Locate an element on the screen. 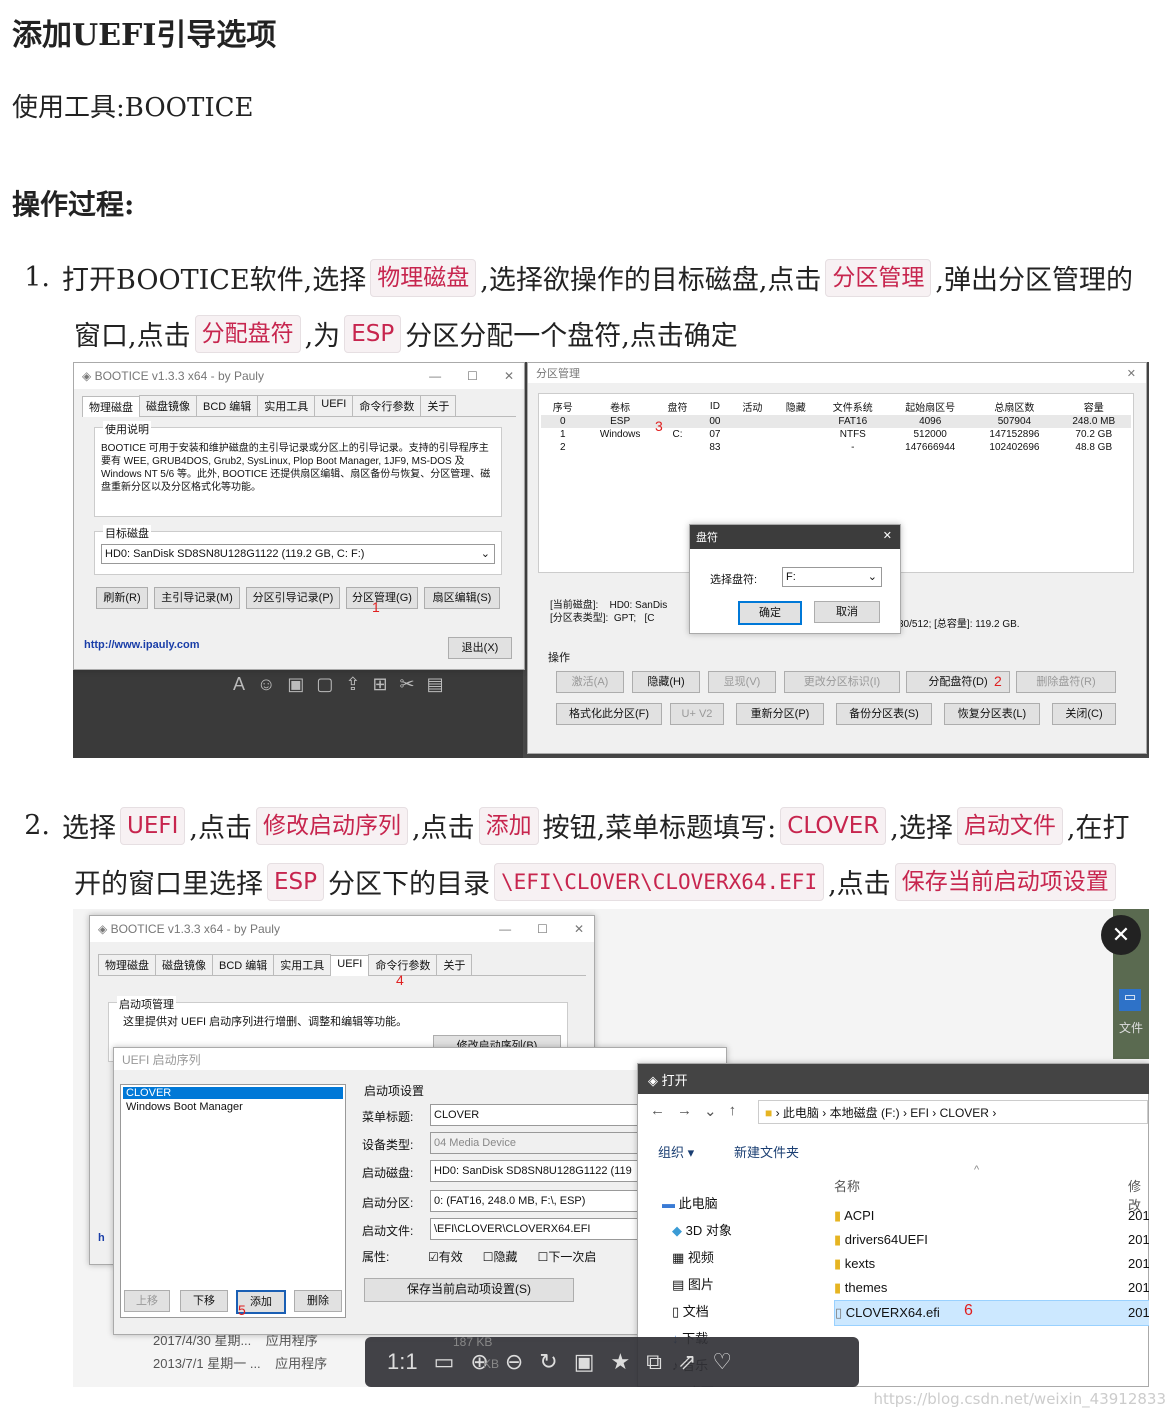  list-item: ▮ drivers64UEFI 201 is located at coordinates (991, 1240).